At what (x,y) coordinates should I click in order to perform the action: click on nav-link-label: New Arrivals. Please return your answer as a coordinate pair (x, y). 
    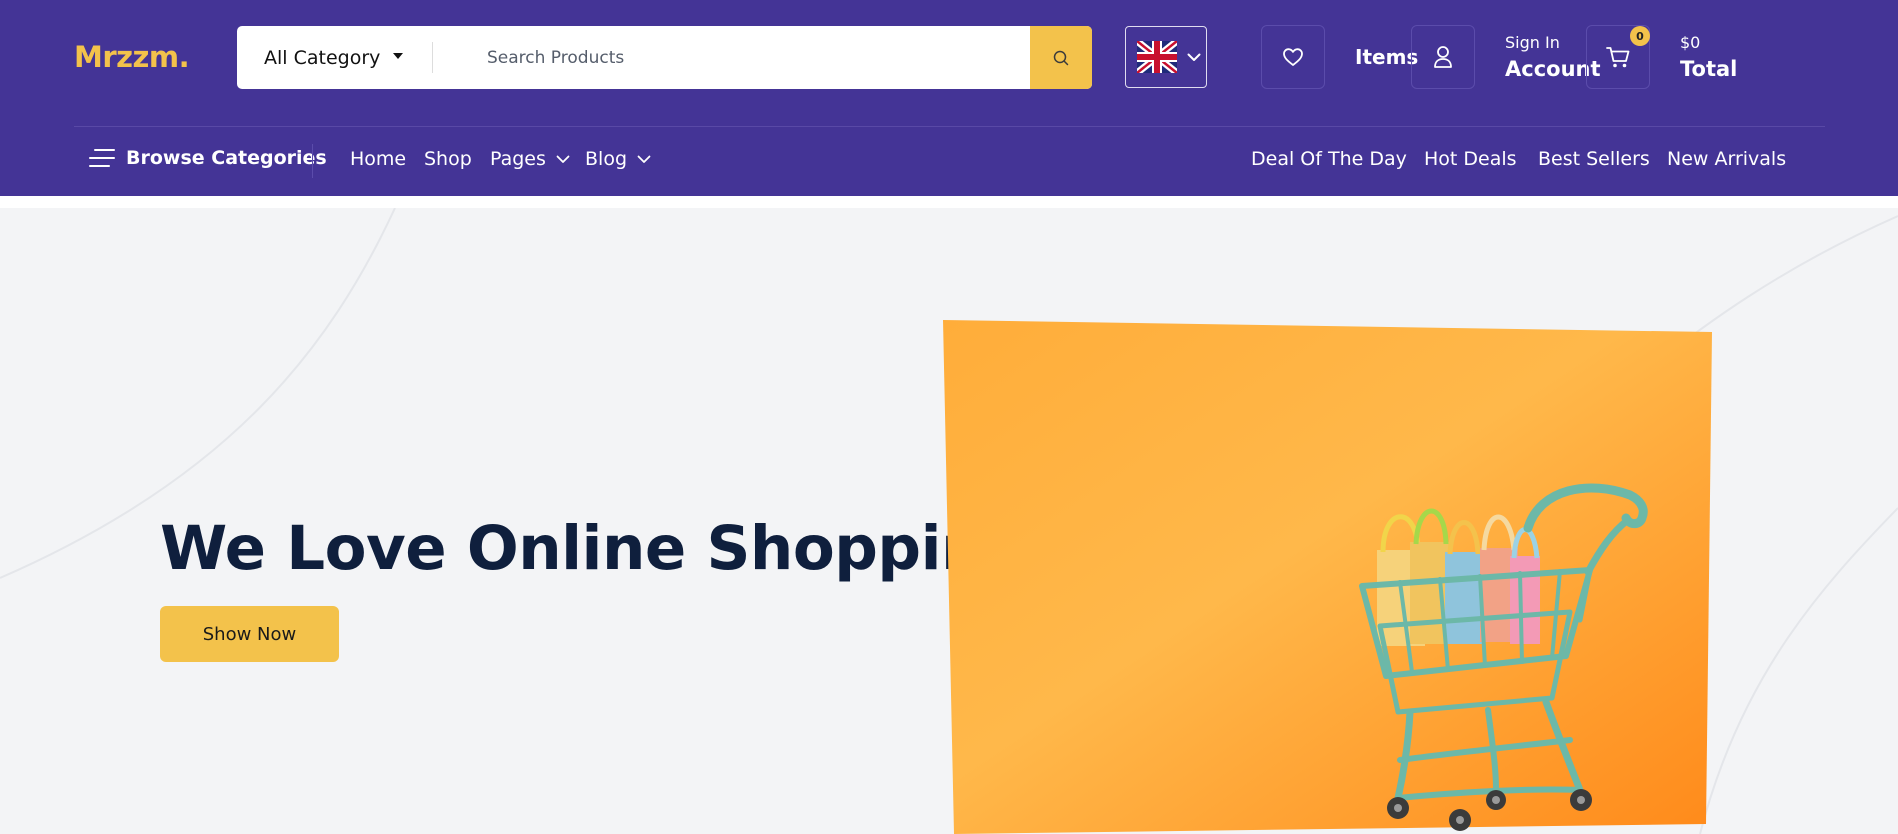
    Looking at the image, I should click on (1727, 159).